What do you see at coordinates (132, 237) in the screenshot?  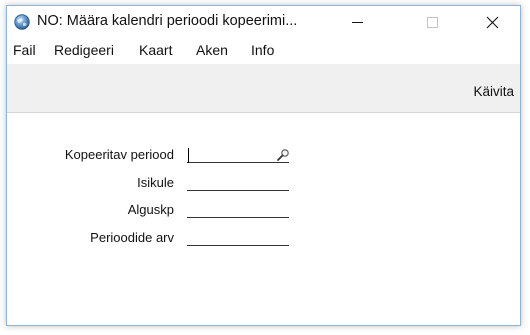 I see `field-label-perioodide-arv: Perioodide arv` at bounding box center [132, 237].